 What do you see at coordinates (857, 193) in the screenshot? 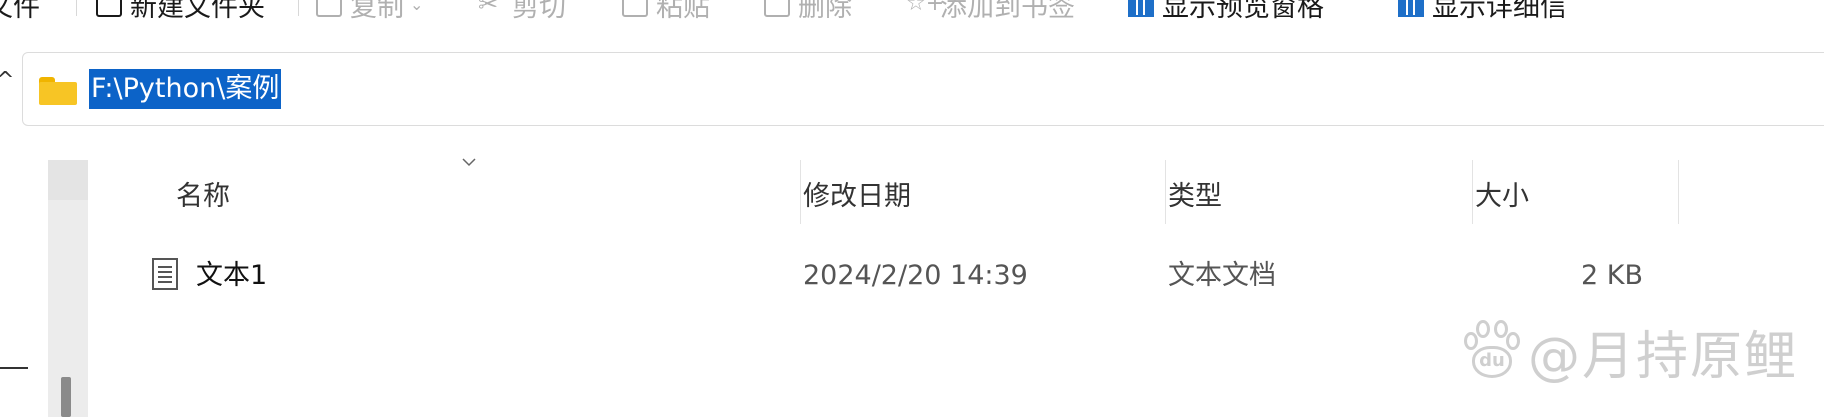
I see `column-header-modified: 修改日期` at bounding box center [857, 193].